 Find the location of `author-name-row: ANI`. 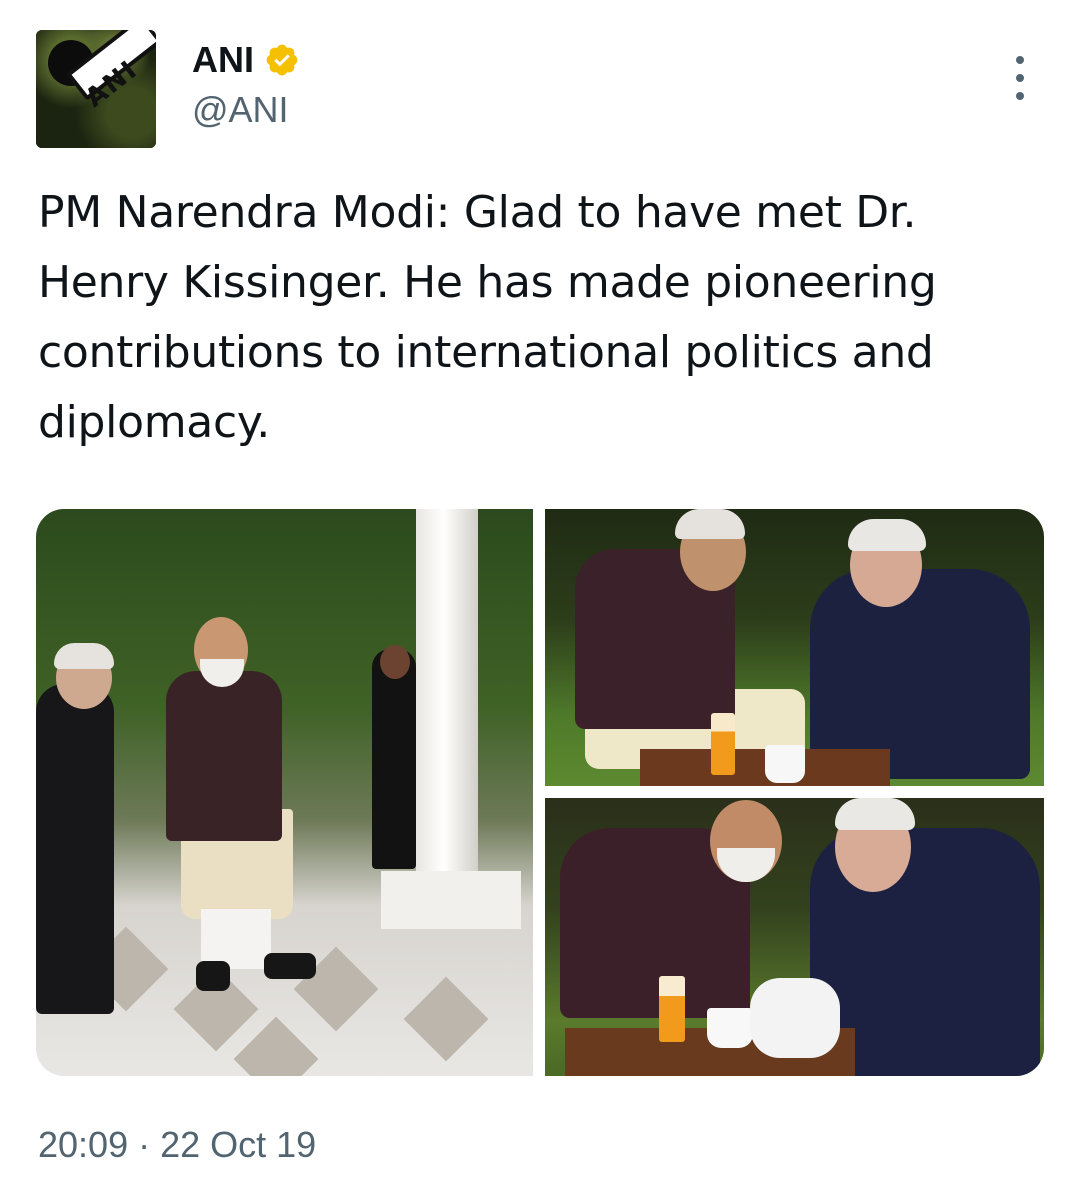

author-name-row: ANI is located at coordinates (246, 60).